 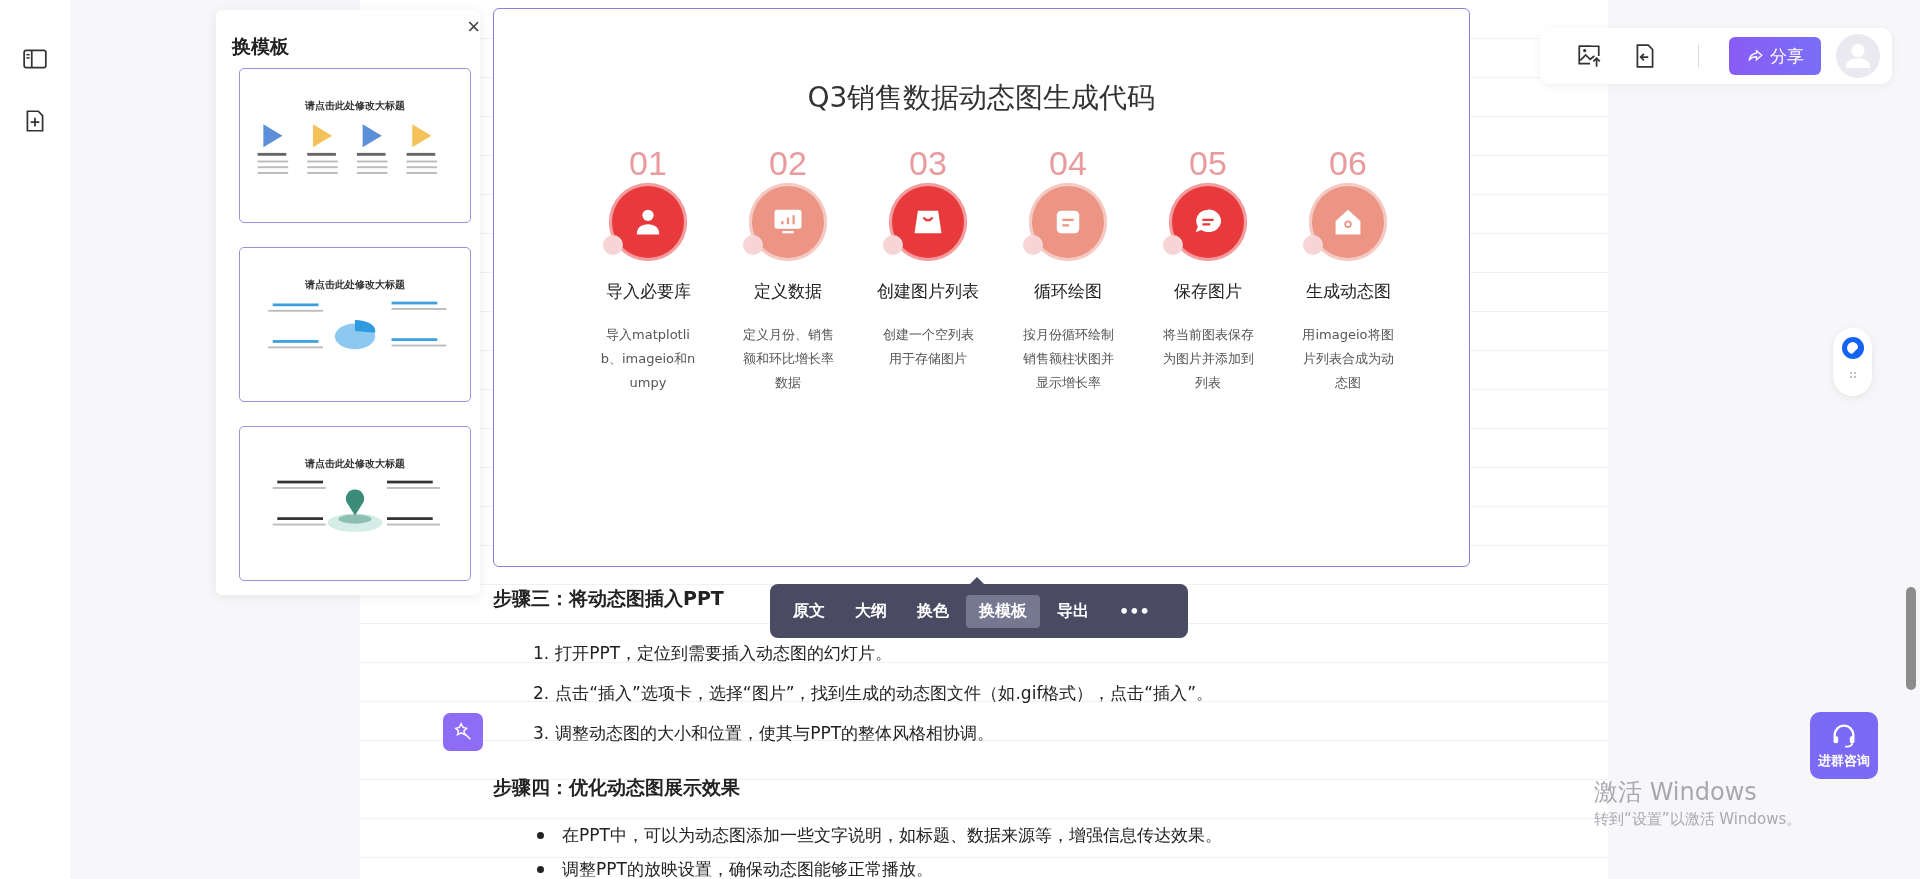 I want to click on activation-title: 激活 Windows, so click(x=1676, y=792).